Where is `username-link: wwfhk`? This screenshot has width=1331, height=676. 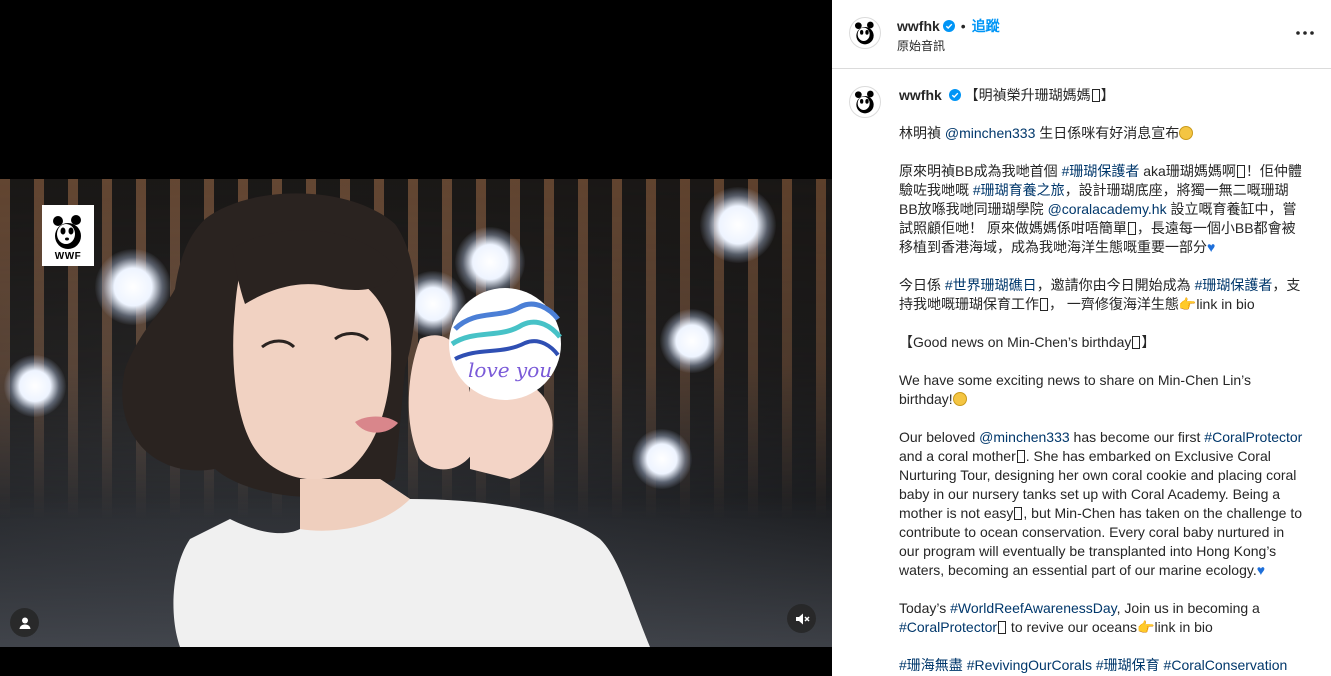
username-link: wwfhk is located at coordinates (918, 26).